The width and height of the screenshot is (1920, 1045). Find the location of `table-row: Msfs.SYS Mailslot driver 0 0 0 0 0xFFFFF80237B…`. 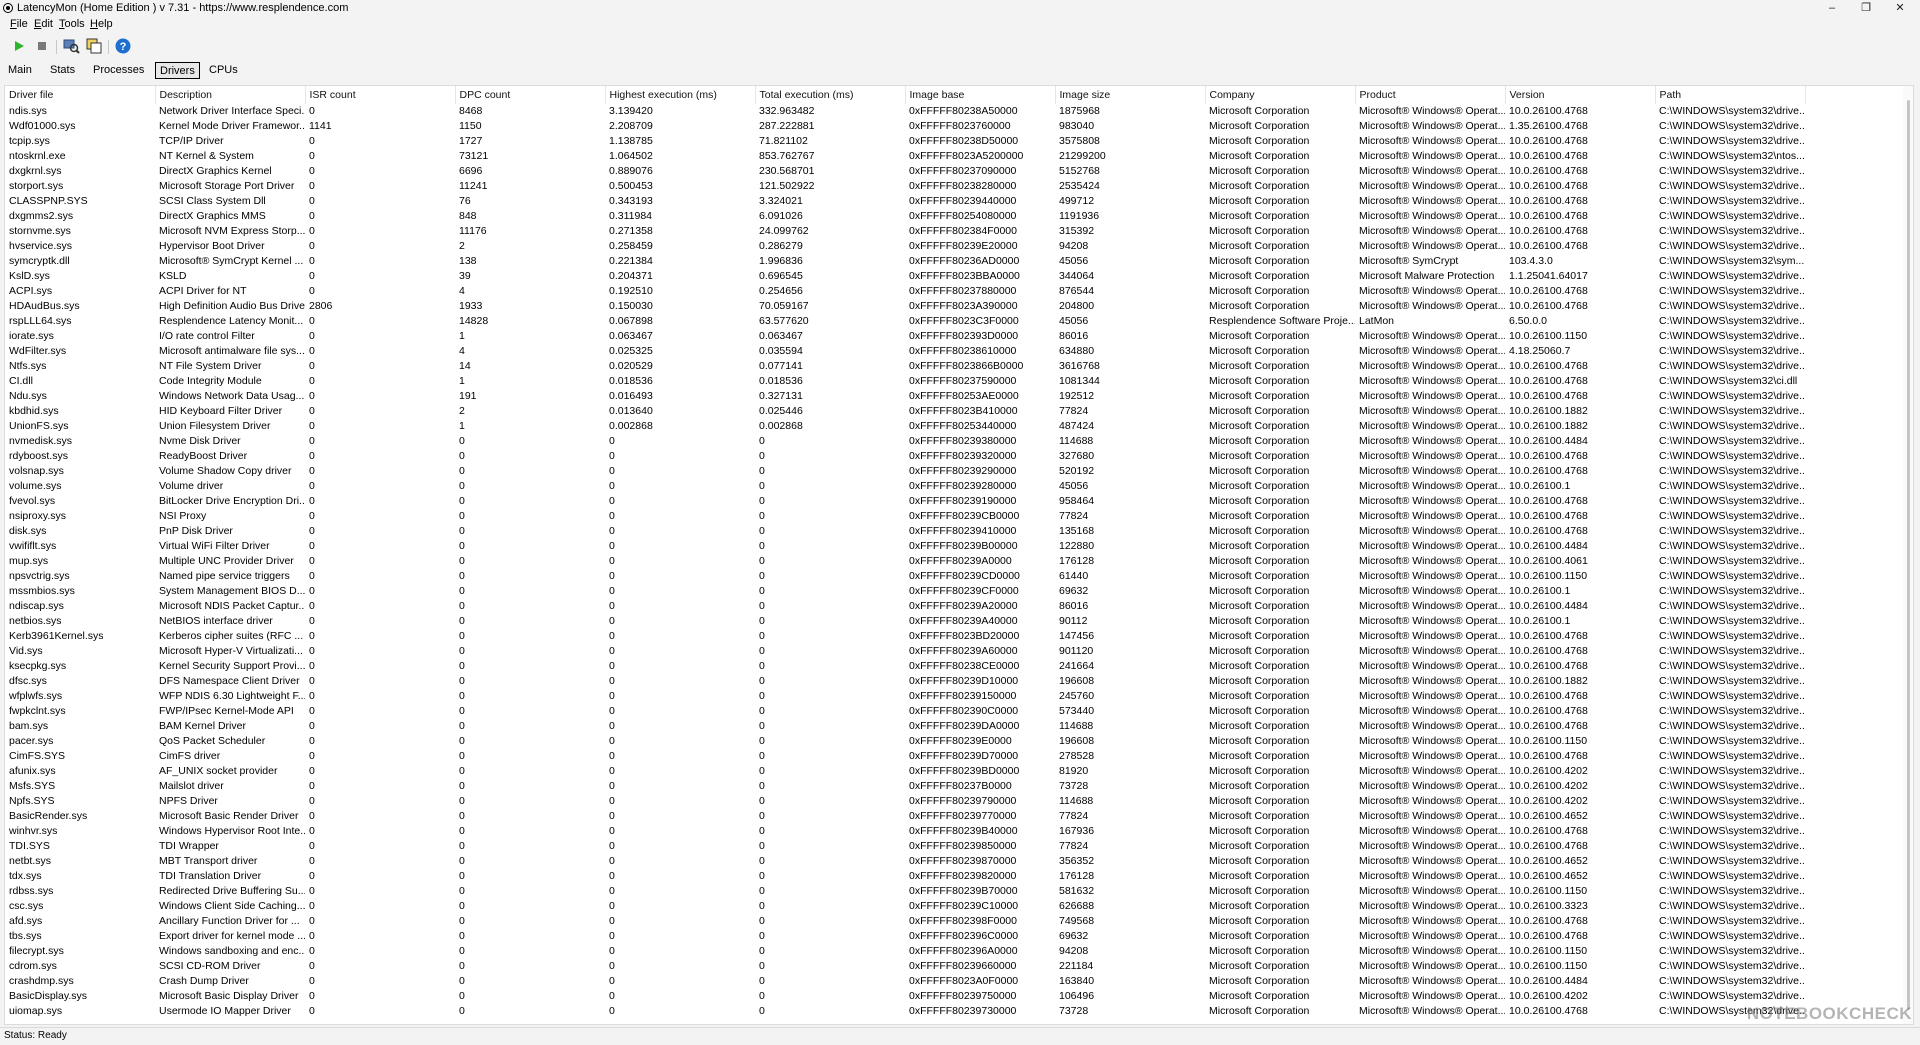

table-row: Msfs.SYS Mailslot driver 0 0 0 0 0xFFFFF80237B… is located at coordinates (905, 786).